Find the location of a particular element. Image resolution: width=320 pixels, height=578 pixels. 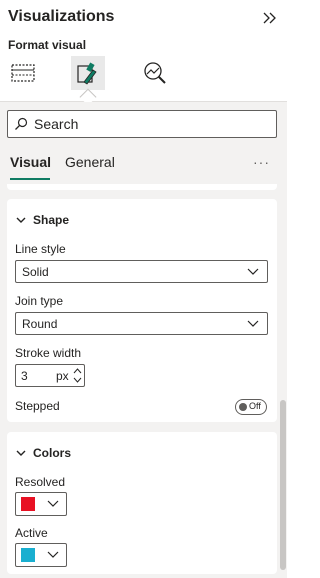

search-input is located at coordinates (144, 124).